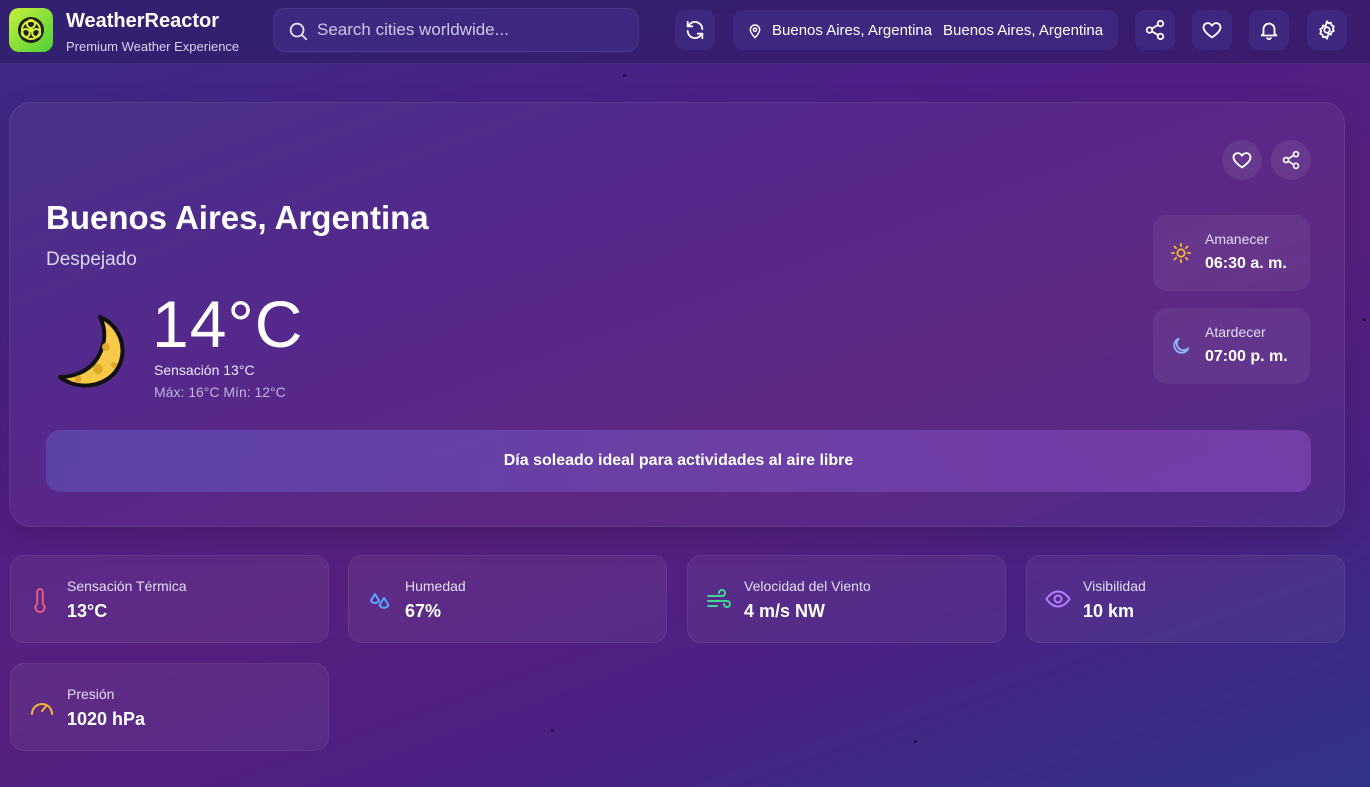  I want to click on app-title: WeatherReactor, so click(143, 21).